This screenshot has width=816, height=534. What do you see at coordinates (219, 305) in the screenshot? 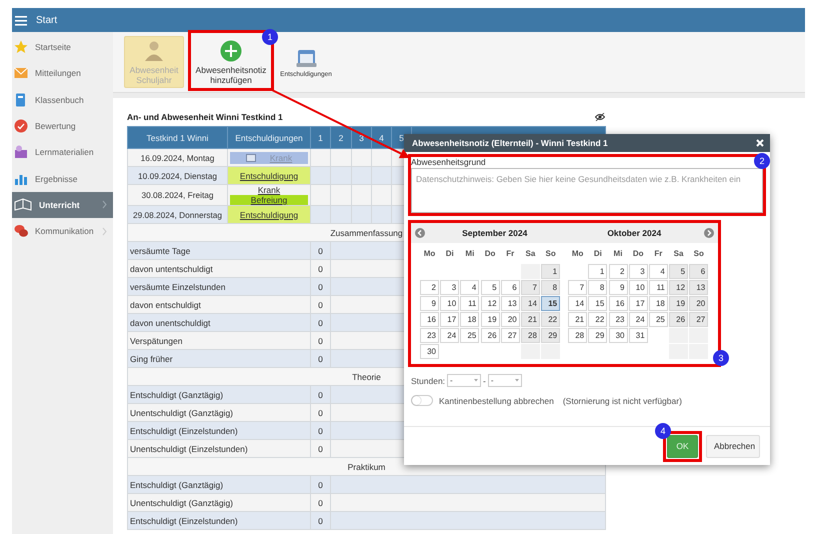
I see `table-cell: davon entschuldigt` at bounding box center [219, 305].